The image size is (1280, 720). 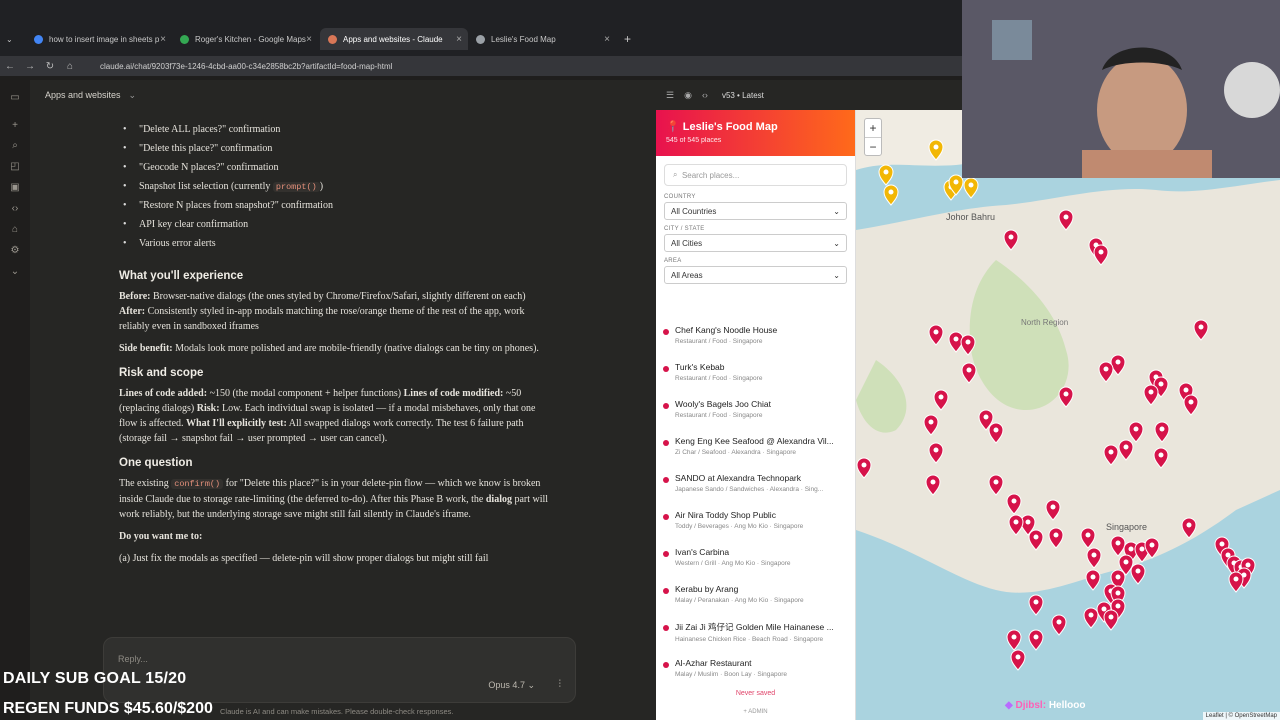 What do you see at coordinates (15, 98) in the screenshot?
I see `sidebar-toggle-icon: ▭` at bounding box center [15, 98].